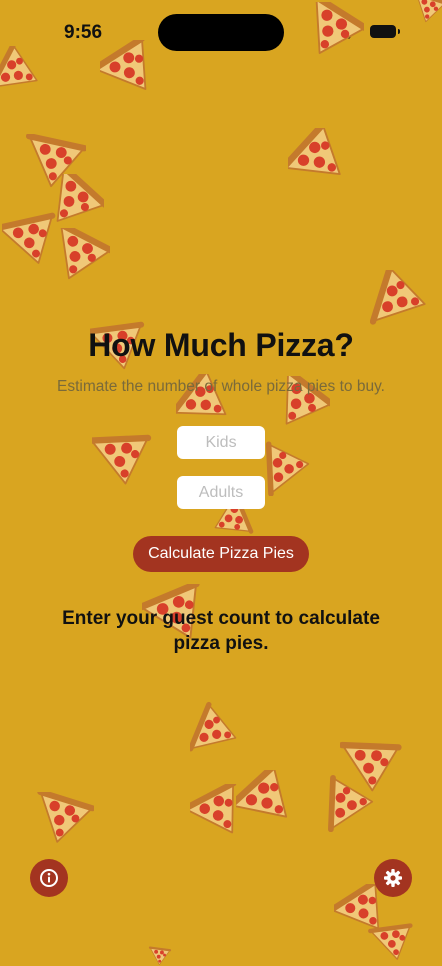 This screenshot has width=442, height=966. I want to click on calculate-button: Calculate Pizza Pies, so click(221, 554).